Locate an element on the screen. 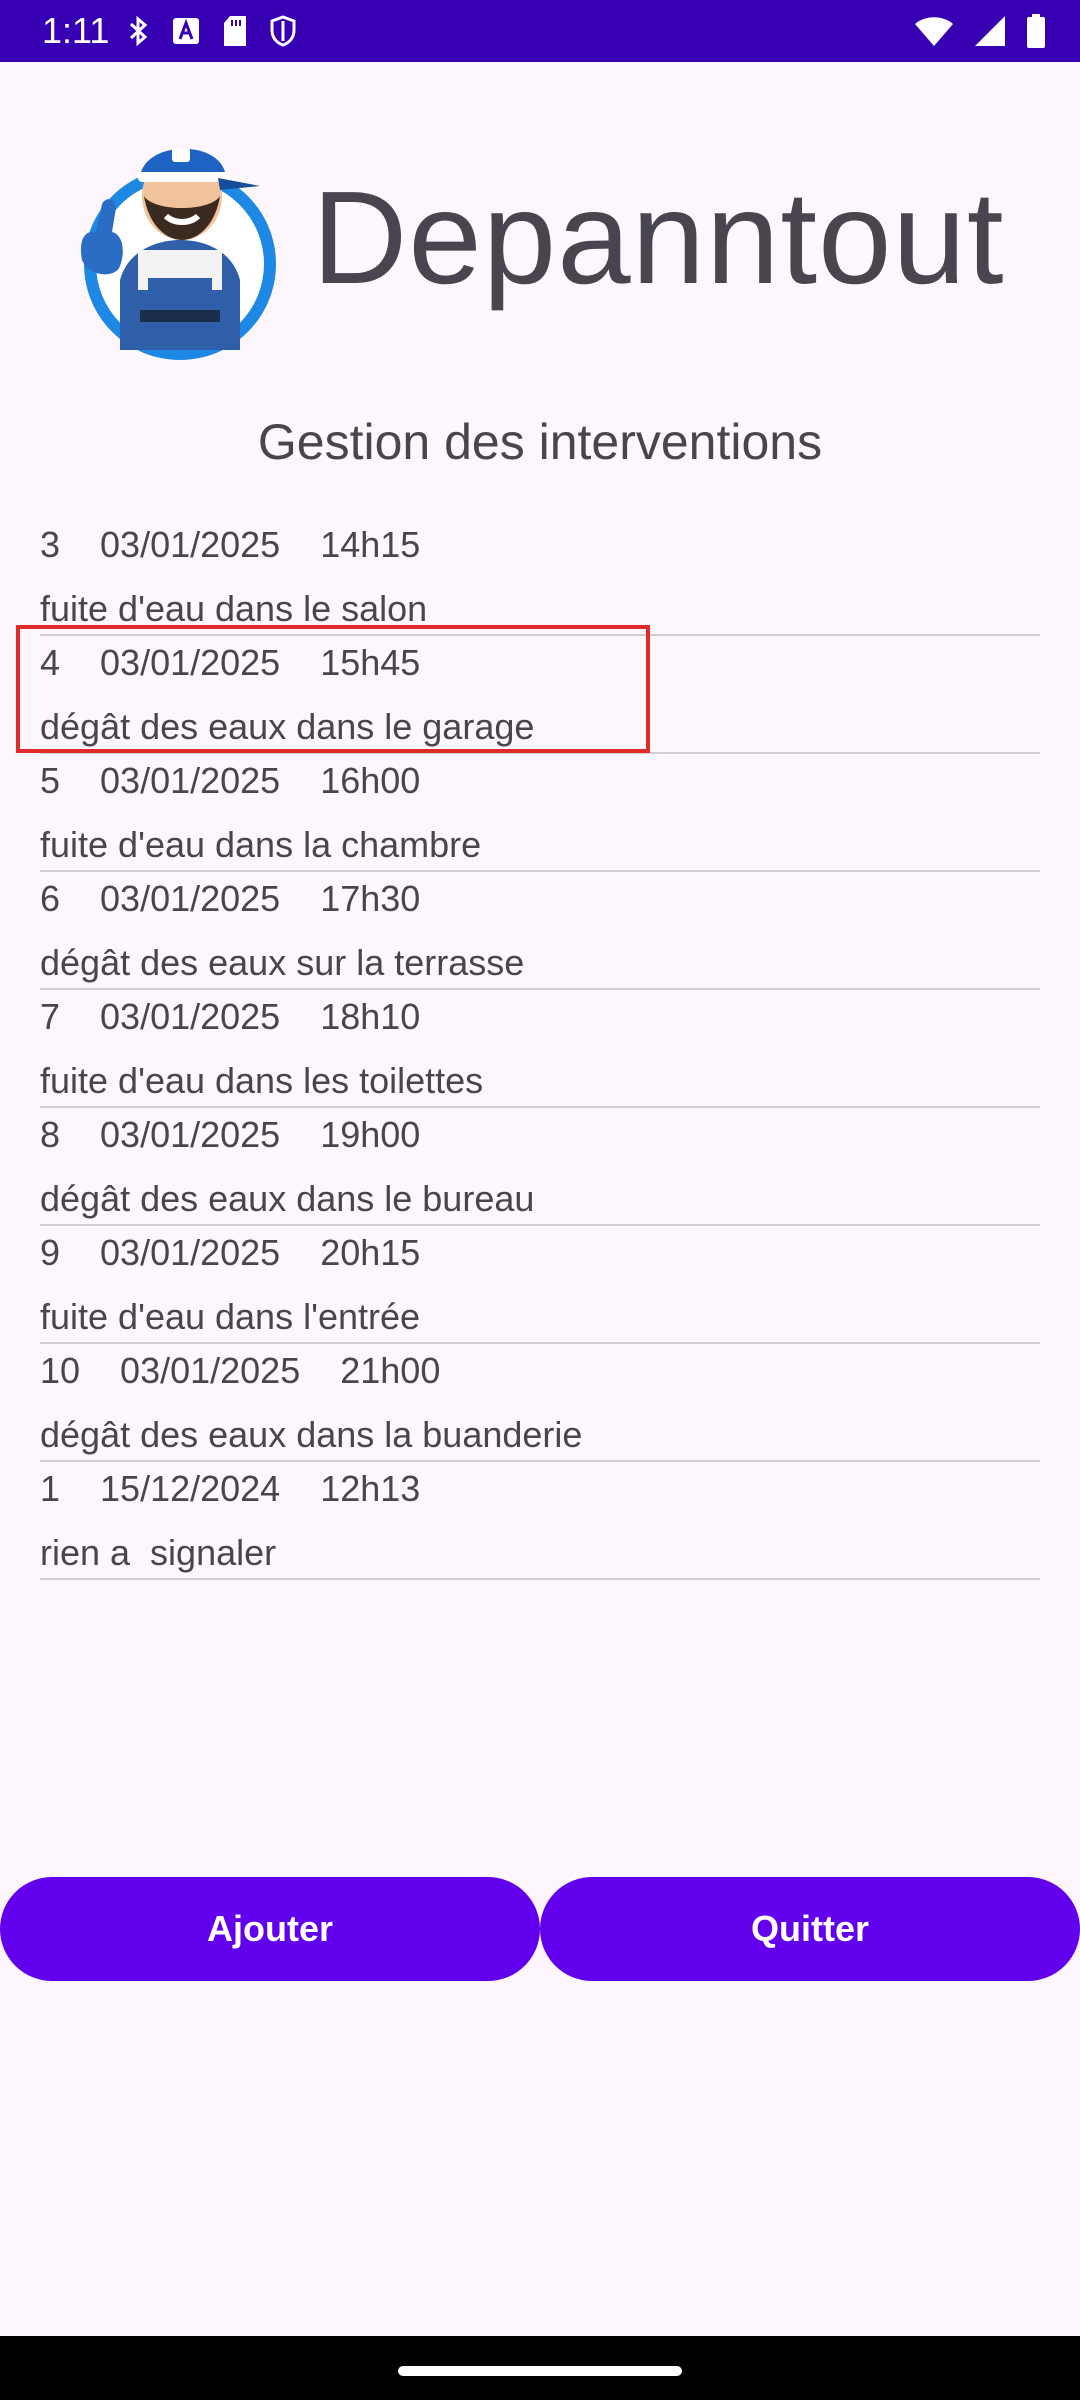  shield-icon is located at coordinates (283, 31).